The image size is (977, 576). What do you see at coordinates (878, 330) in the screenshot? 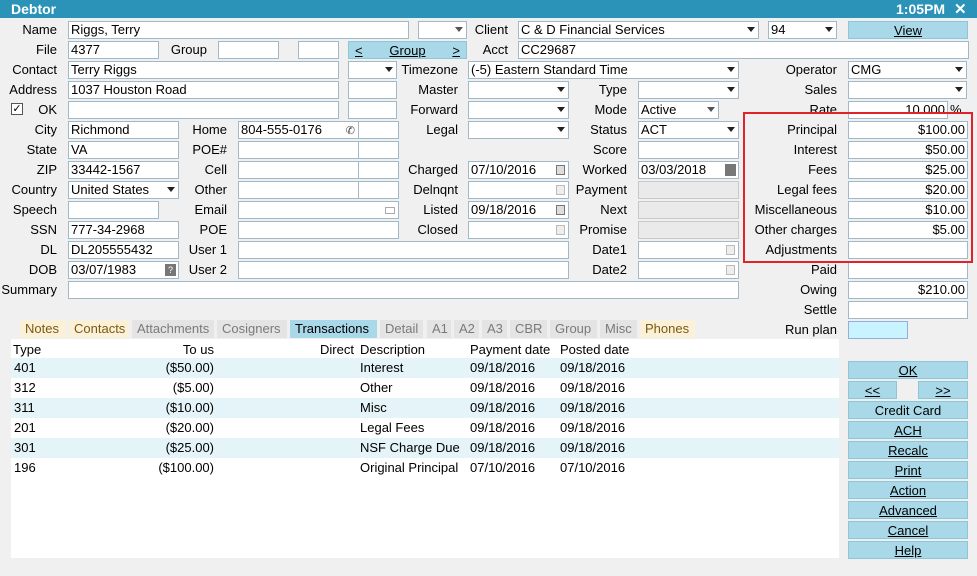
I see `run-plan-field` at bounding box center [878, 330].